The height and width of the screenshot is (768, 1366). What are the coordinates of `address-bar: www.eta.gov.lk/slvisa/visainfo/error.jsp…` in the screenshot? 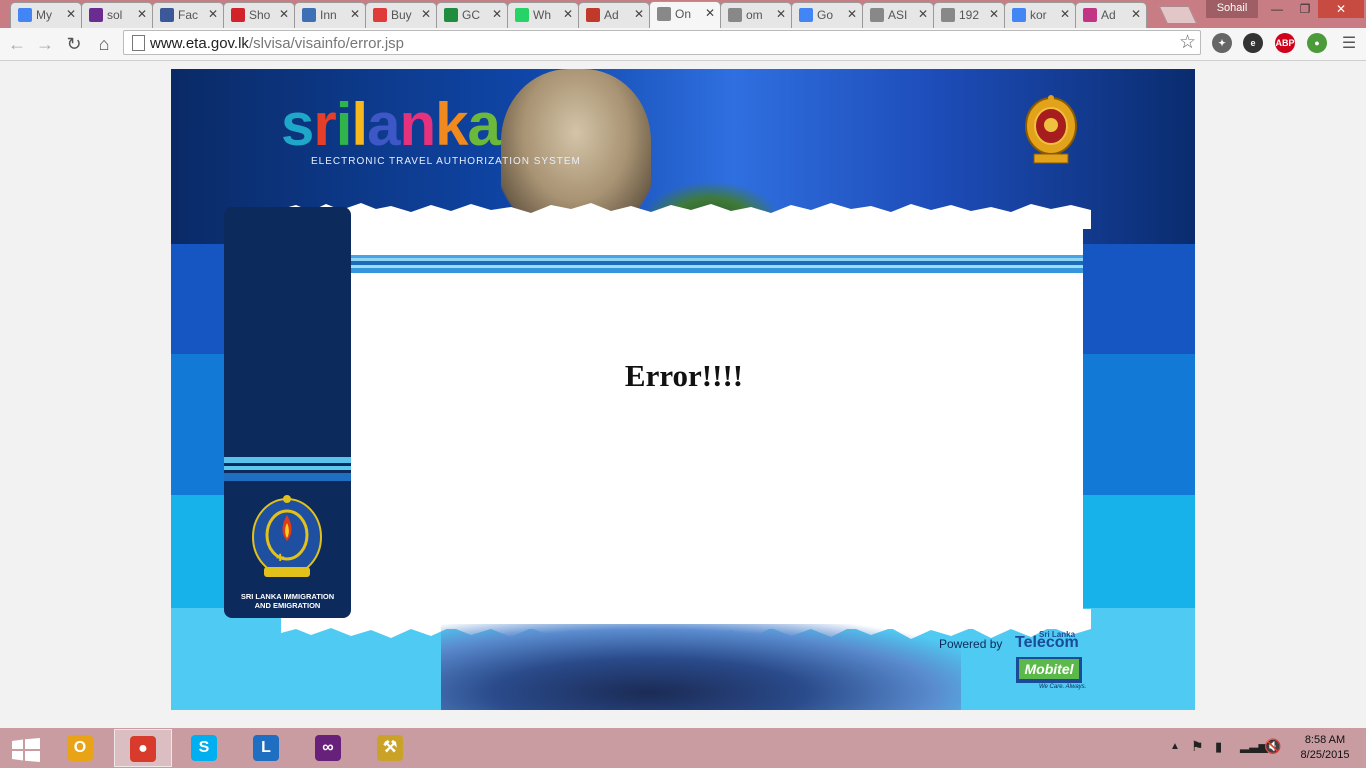 It's located at (662, 42).